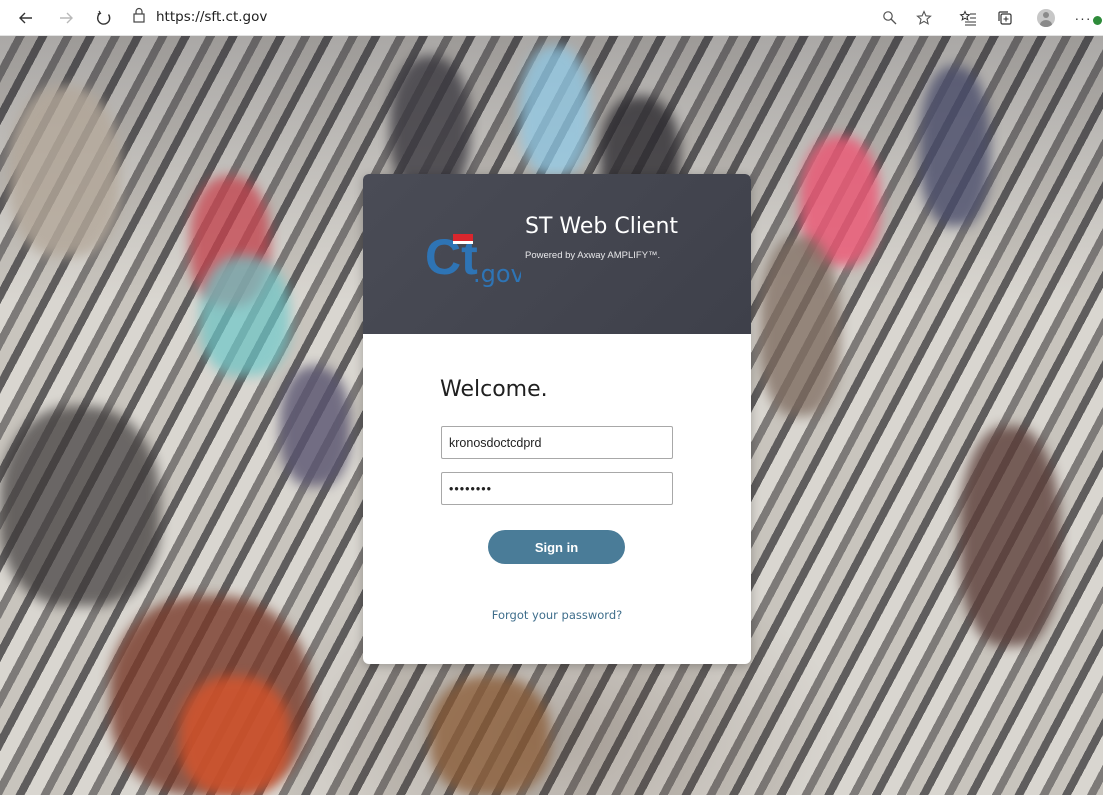  Describe the element at coordinates (211, 17) in the screenshot. I see `url-text: https://sft.ct.gov` at that location.